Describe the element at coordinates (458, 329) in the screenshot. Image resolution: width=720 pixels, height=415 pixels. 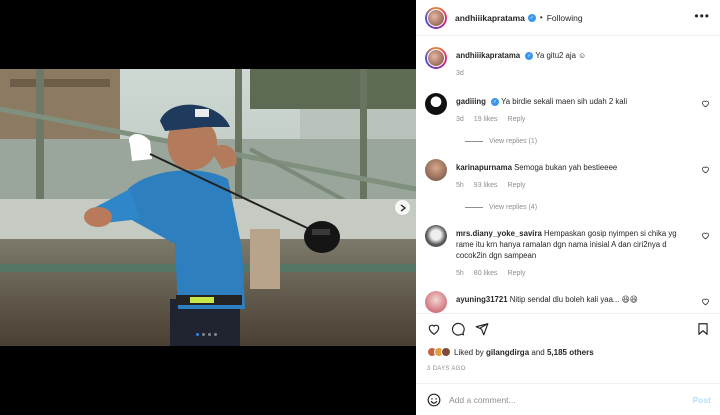
I see `comment-icon` at that location.